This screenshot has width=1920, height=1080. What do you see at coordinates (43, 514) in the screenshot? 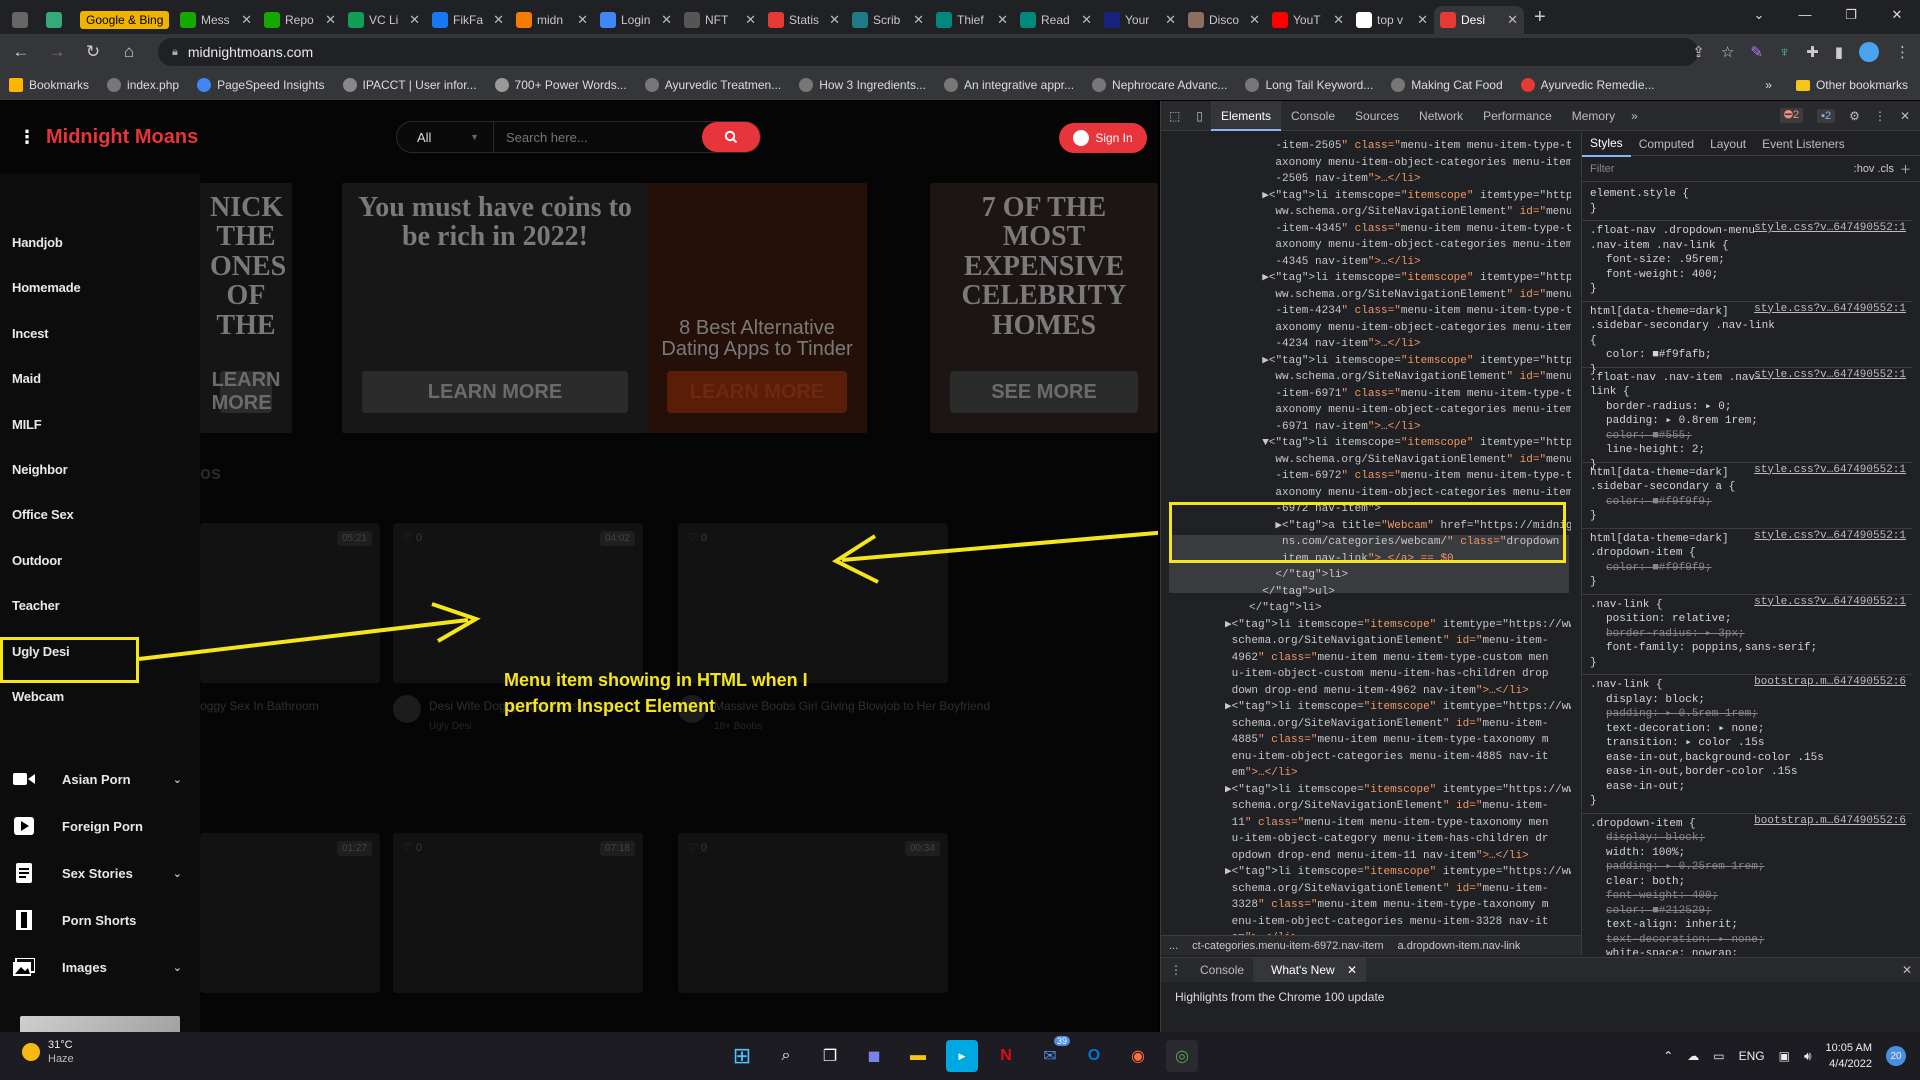
I see `sidebar-item-office-sex: Office Sex` at bounding box center [43, 514].